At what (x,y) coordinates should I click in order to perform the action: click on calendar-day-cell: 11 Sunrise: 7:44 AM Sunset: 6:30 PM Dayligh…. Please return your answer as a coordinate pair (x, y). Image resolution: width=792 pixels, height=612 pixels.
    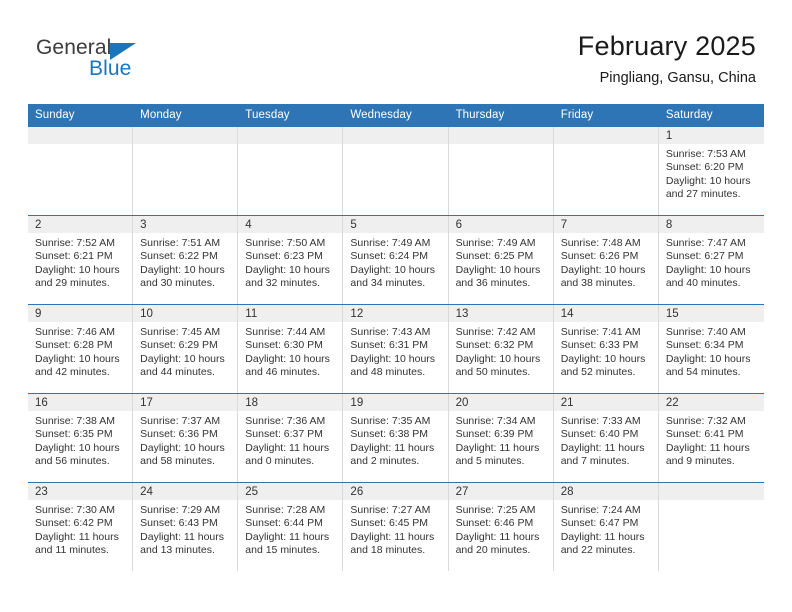
    Looking at the image, I should click on (291, 349).